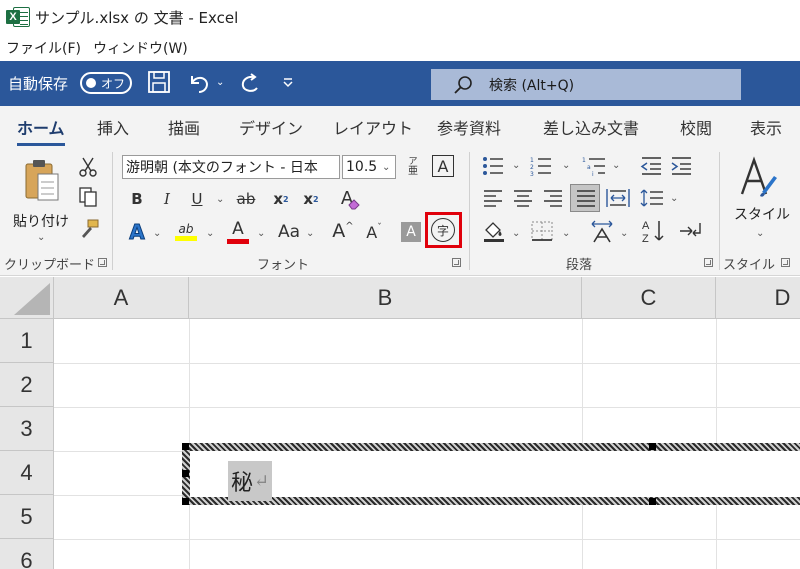 Image resolution: width=800 pixels, height=569 pixels. What do you see at coordinates (197, 199) in the screenshot?
I see `underline-button: U` at bounding box center [197, 199].